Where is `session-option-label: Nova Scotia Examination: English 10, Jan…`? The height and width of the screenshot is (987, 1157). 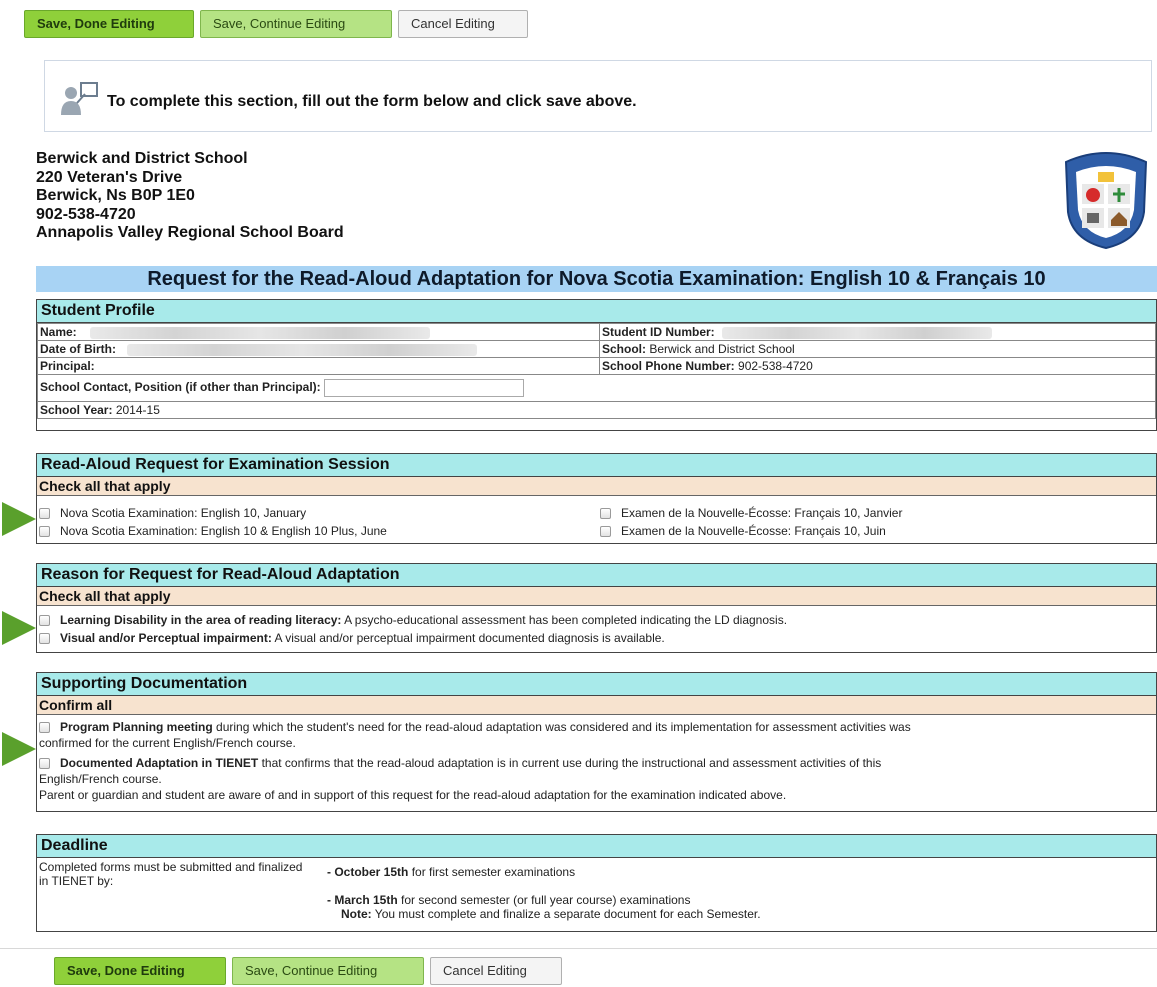 session-option-label: Nova Scotia Examination: English 10, Jan… is located at coordinates (183, 513).